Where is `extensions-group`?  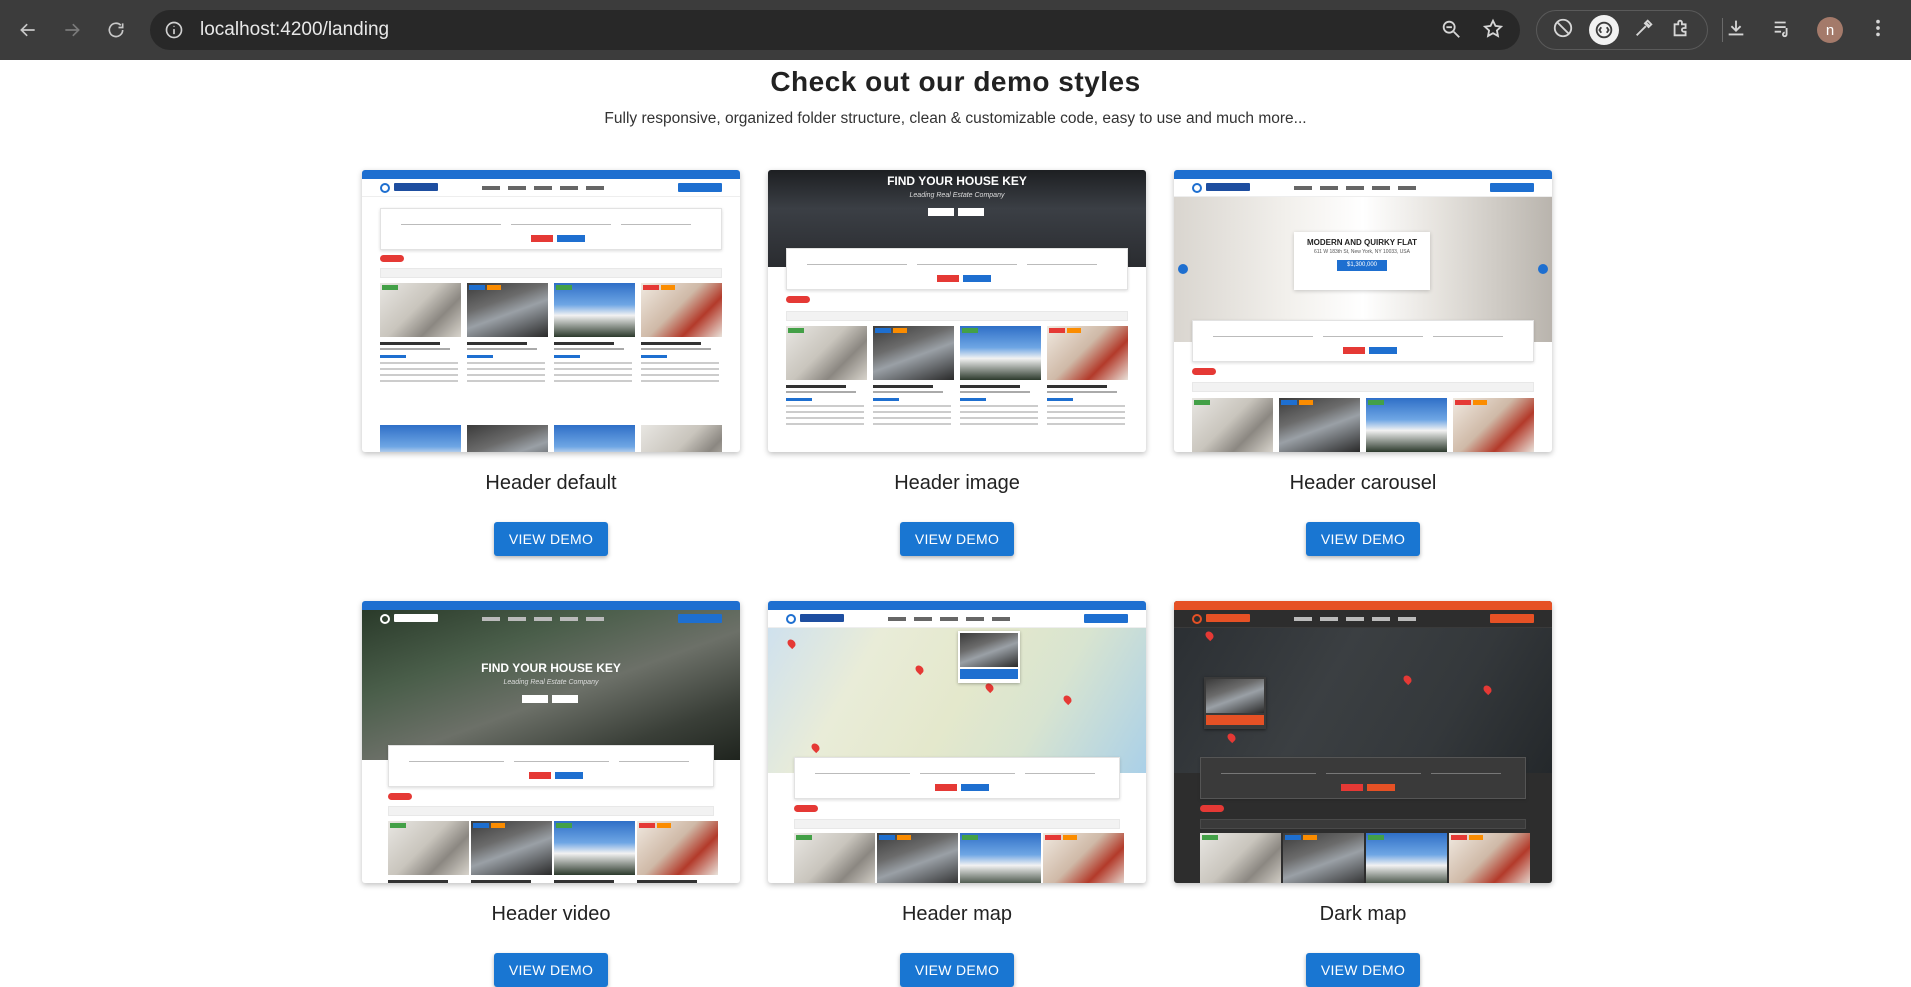
extensions-group is located at coordinates (1622, 30).